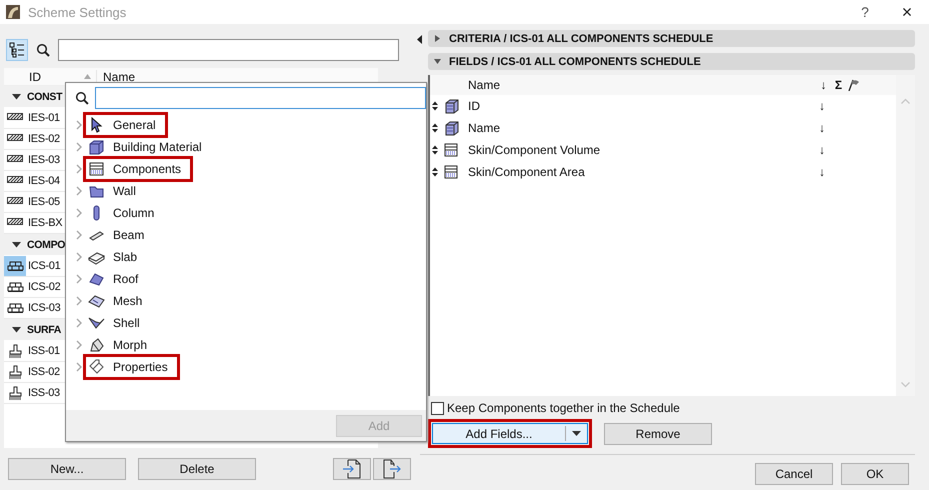 This screenshot has height=490, width=929. I want to click on scheme-id: IES-01, so click(43, 118).